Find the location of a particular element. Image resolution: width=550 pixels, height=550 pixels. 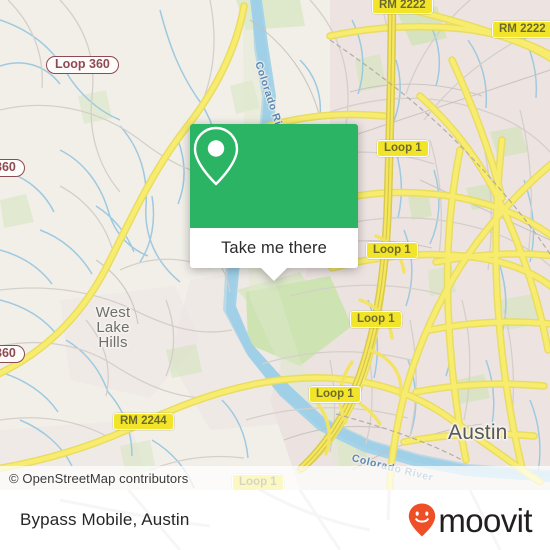

footer-content: Bypass Mobile, Austin moovit is located at coordinates (275, 520).